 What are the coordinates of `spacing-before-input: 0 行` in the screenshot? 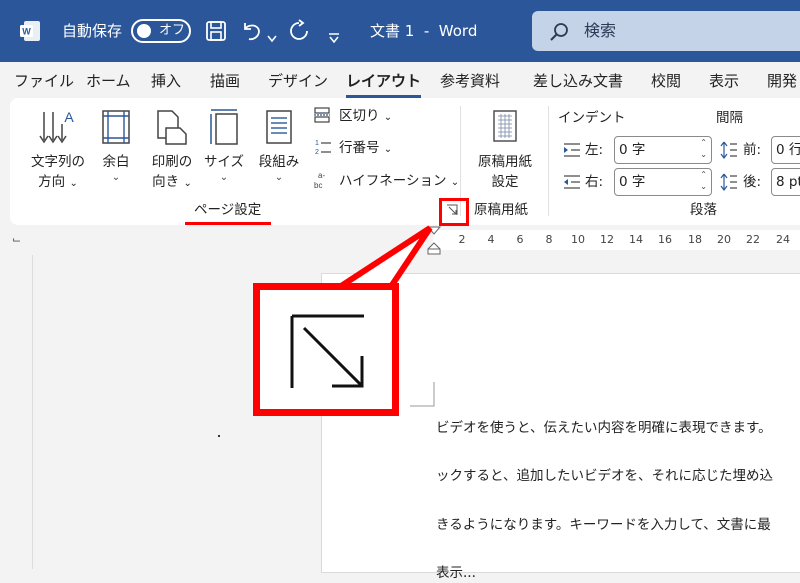 It's located at (785, 150).